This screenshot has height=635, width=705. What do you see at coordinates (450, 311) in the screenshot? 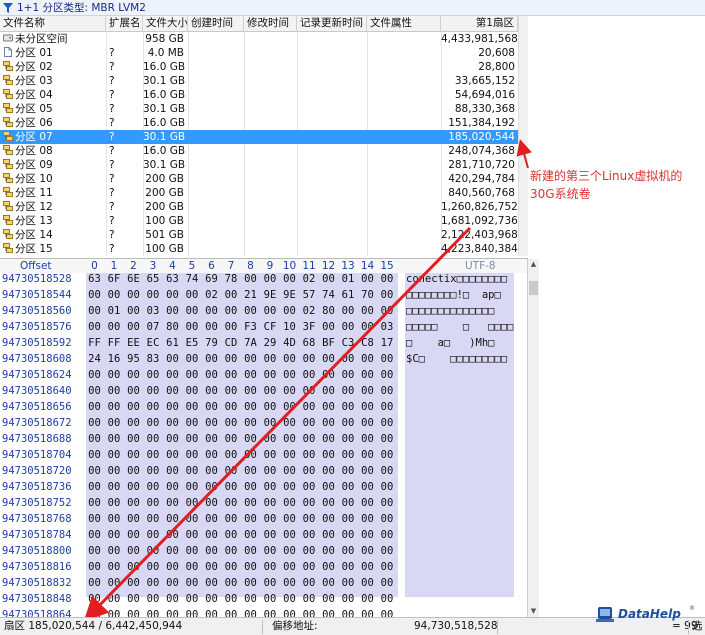
I see `hex-text: □□□□□□□□□□□□□□` at bounding box center [450, 311].